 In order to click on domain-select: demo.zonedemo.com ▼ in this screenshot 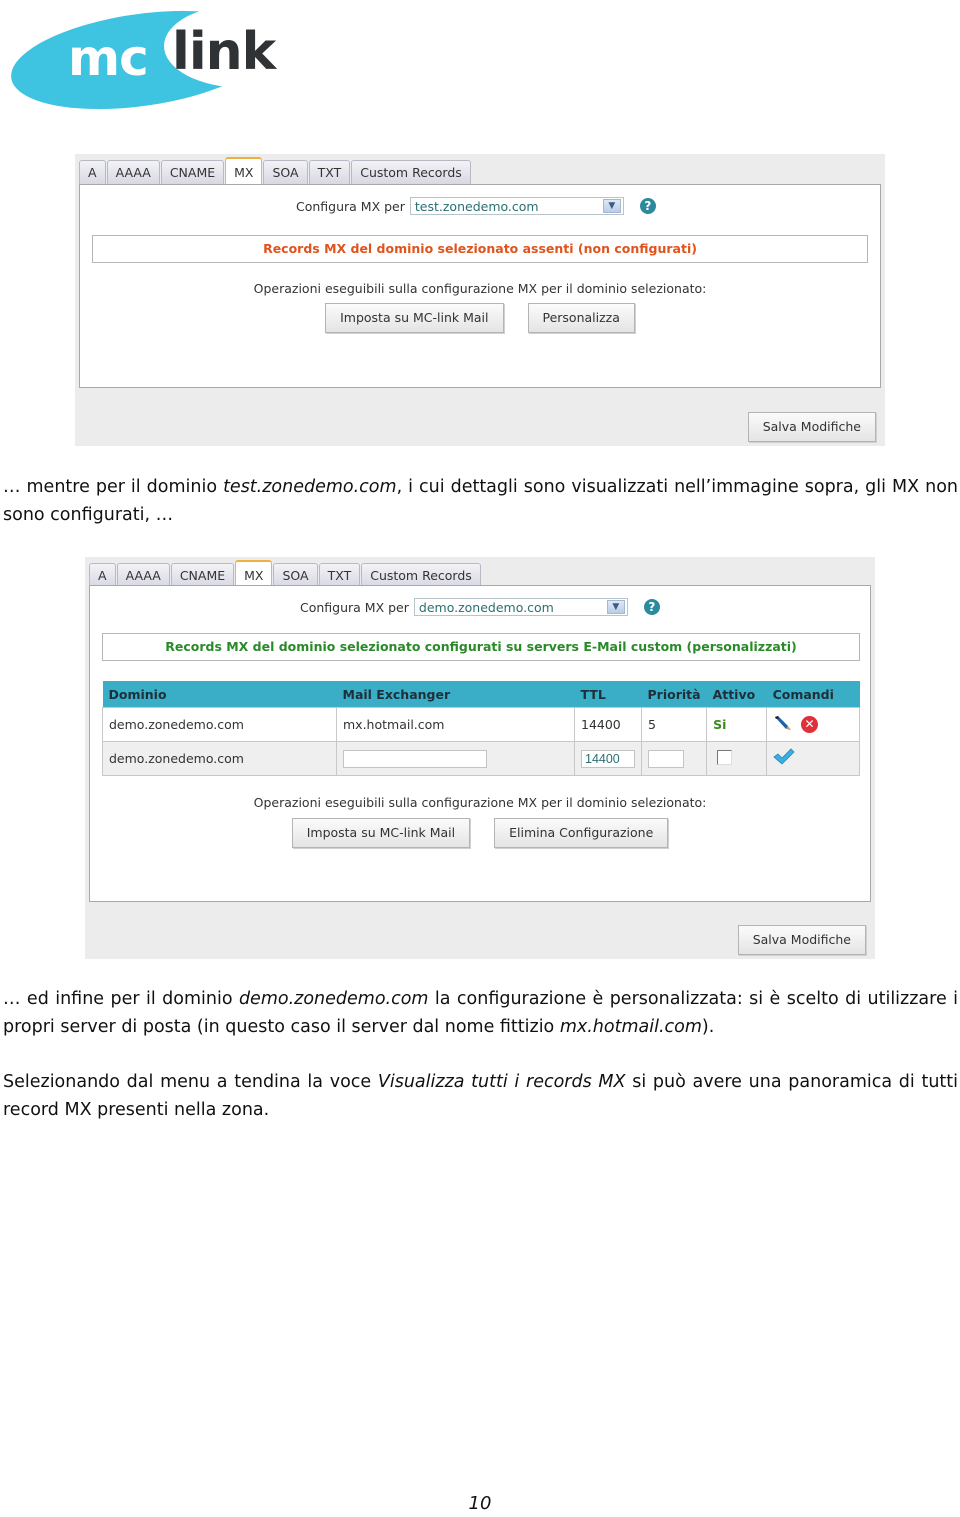, I will do `click(520, 607)`.